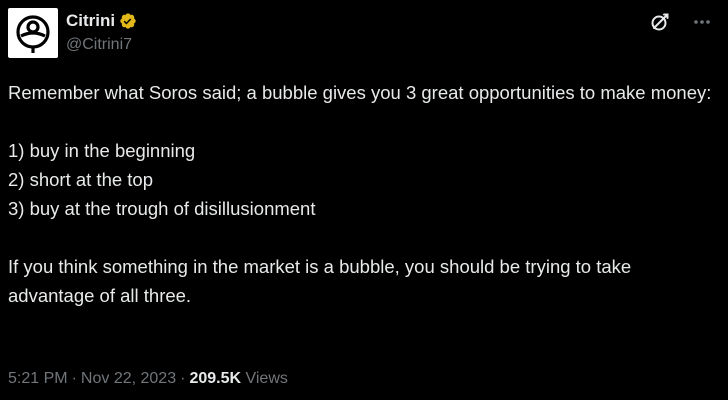 Image resolution: width=728 pixels, height=400 pixels. I want to click on display-name: Citrini, so click(90, 21).